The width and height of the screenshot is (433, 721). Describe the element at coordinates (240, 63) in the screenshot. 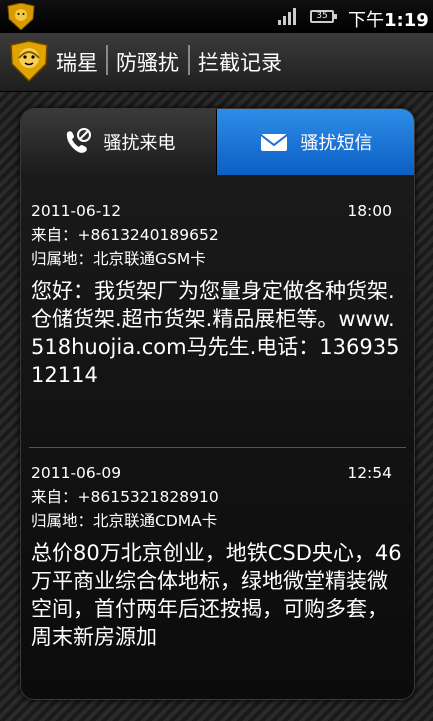

I see `page-title: 拦截记录` at that location.